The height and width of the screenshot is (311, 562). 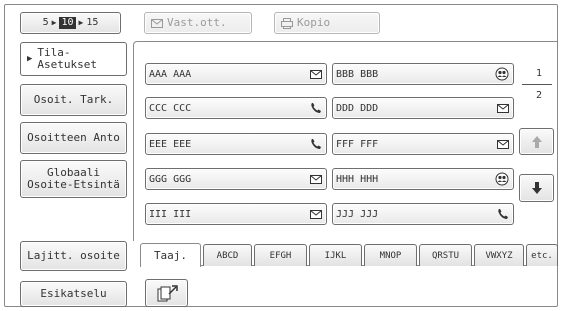 I want to click on tab-abcd: ABCD, so click(x=227, y=255).